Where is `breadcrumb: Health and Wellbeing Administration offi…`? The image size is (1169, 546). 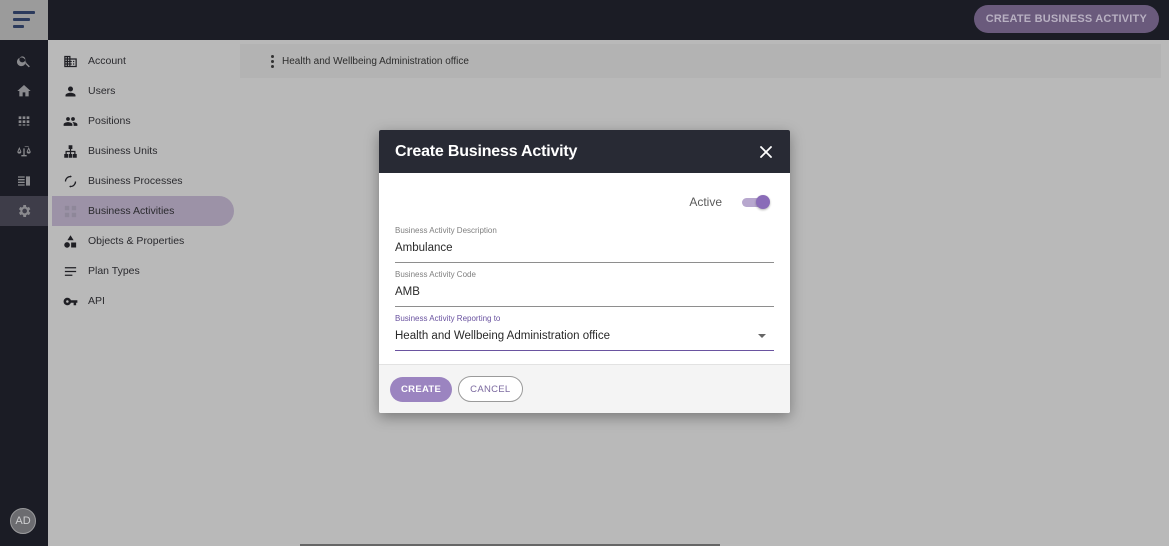
breadcrumb: Health and Wellbeing Administration offi… is located at coordinates (700, 61).